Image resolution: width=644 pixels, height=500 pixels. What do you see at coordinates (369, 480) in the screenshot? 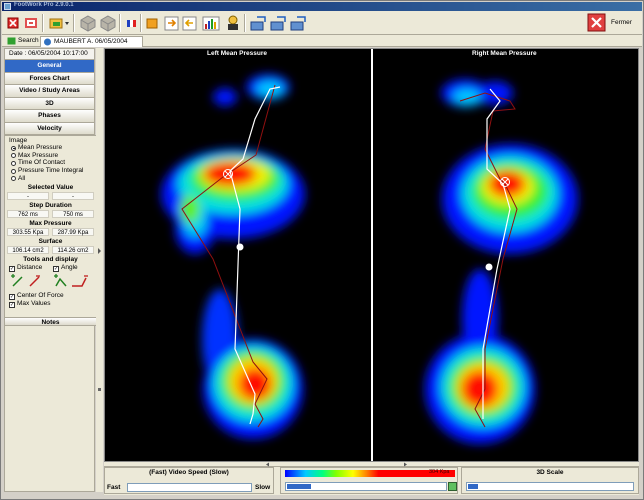
I see `pressure-scale-panel: 304 Kpa` at bounding box center [369, 480].